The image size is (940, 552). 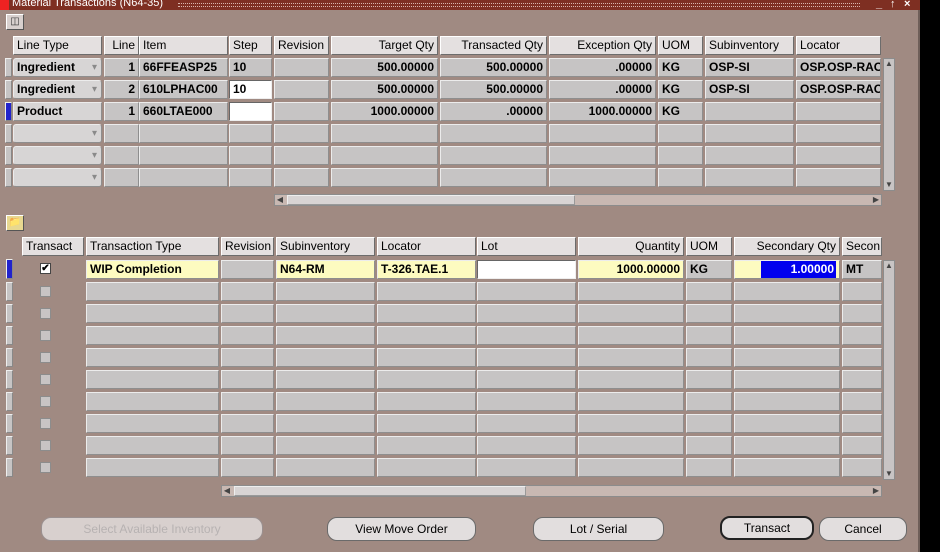 What do you see at coordinates (787, 269) in the screenshot?
I see `secondary-qty-field: 1.00000` at bounding box center [787, 269].